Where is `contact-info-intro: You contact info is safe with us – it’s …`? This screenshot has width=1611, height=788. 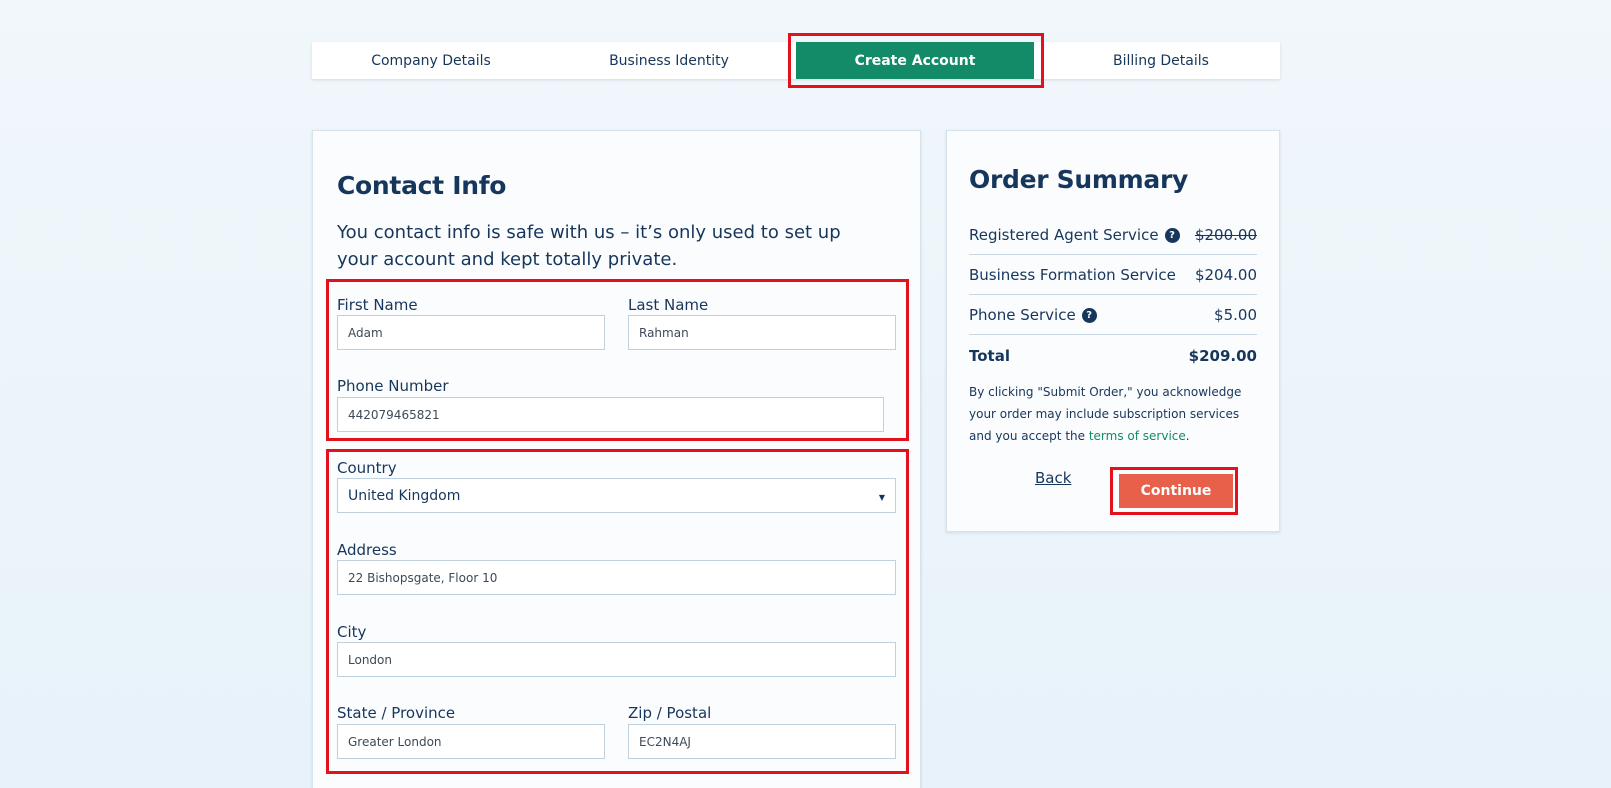
contact-info-intro: You contact info is safe with us – it’s … is located at coordinates (589, 246).